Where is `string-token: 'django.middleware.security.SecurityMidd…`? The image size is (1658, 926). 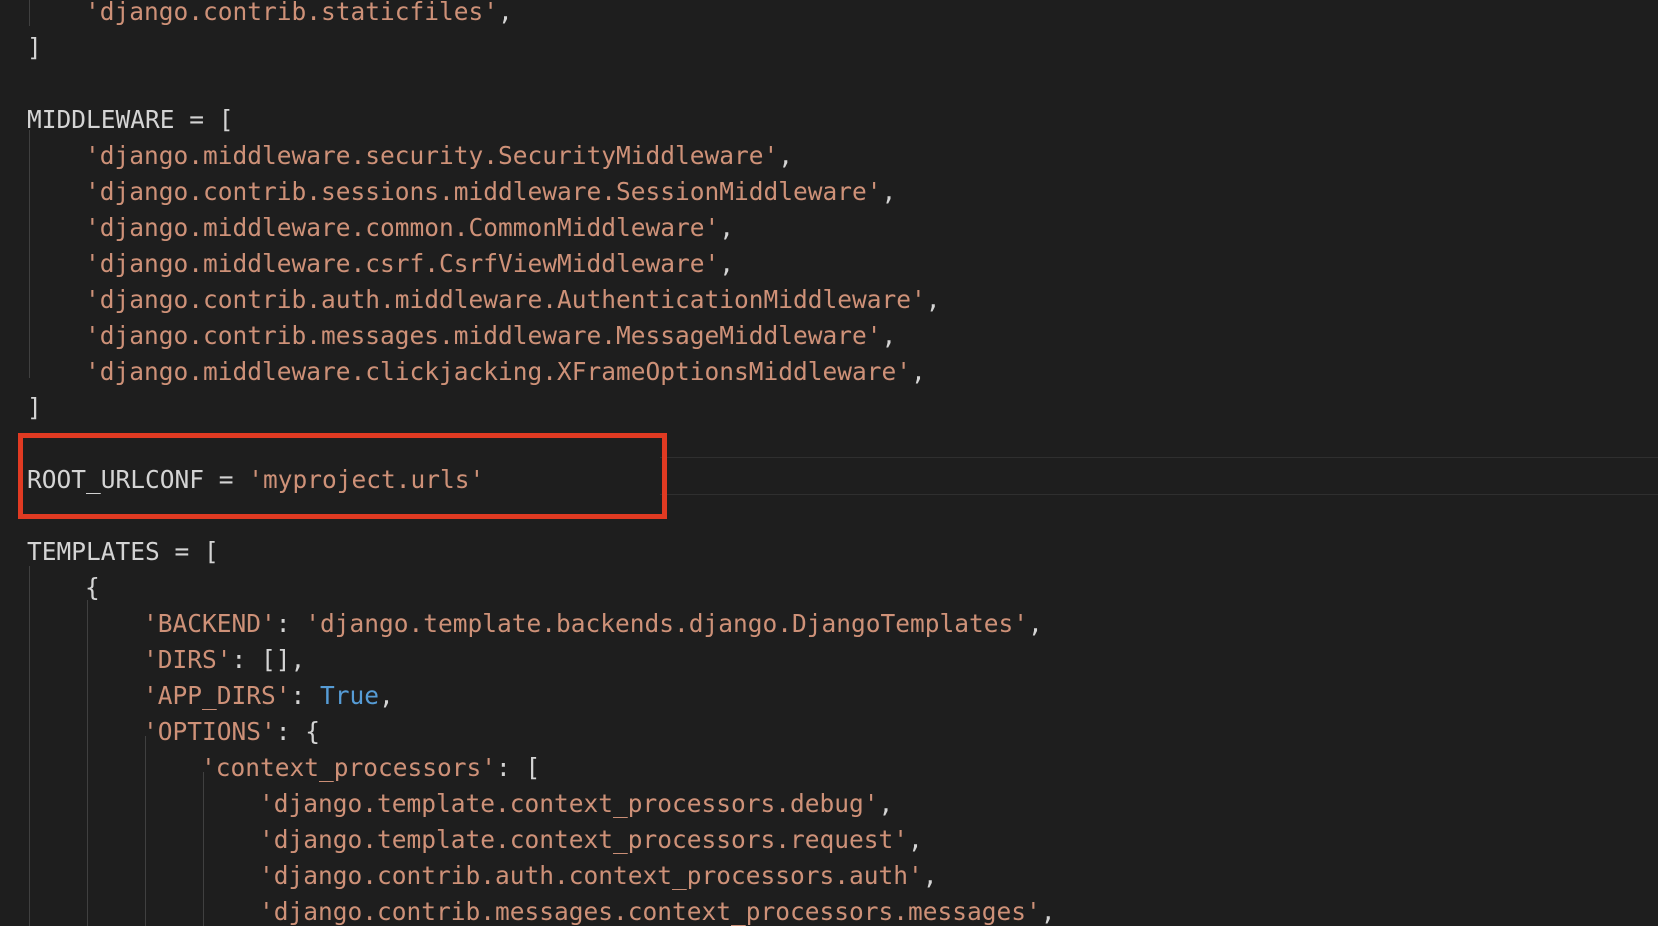
string-token: 'django.middleware.security.SecurityMidd… is located at coordinates (432, 155).